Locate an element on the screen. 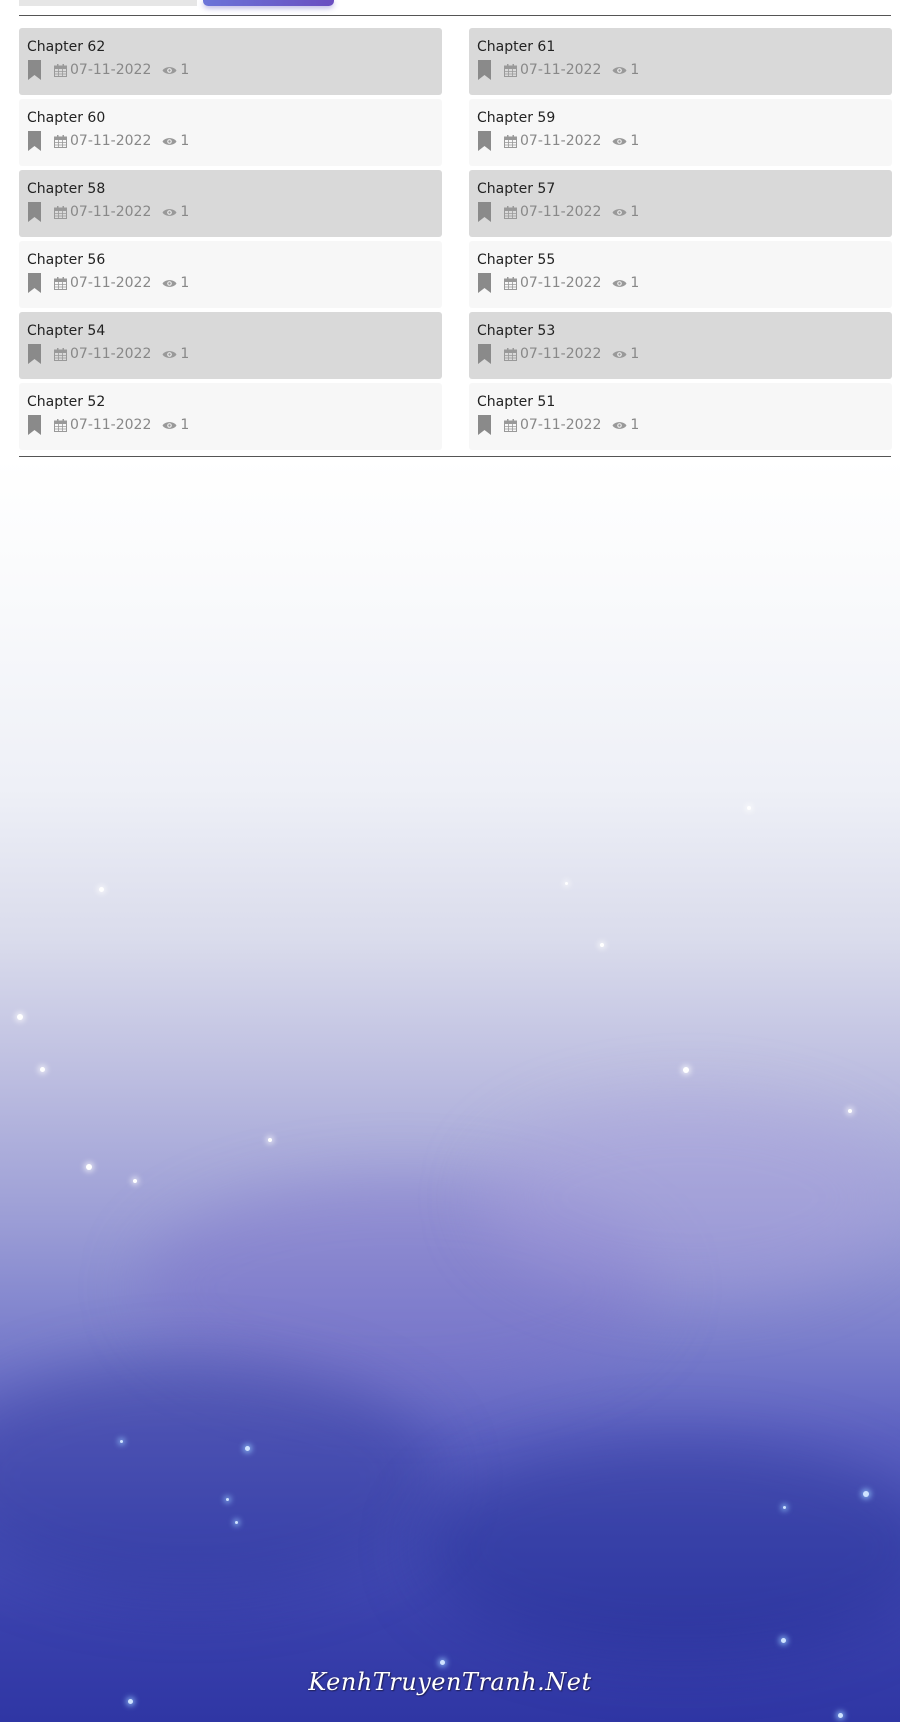  chapter-item: Chapter 56 07-11-2022 1 is located at coordinates (230, 274).